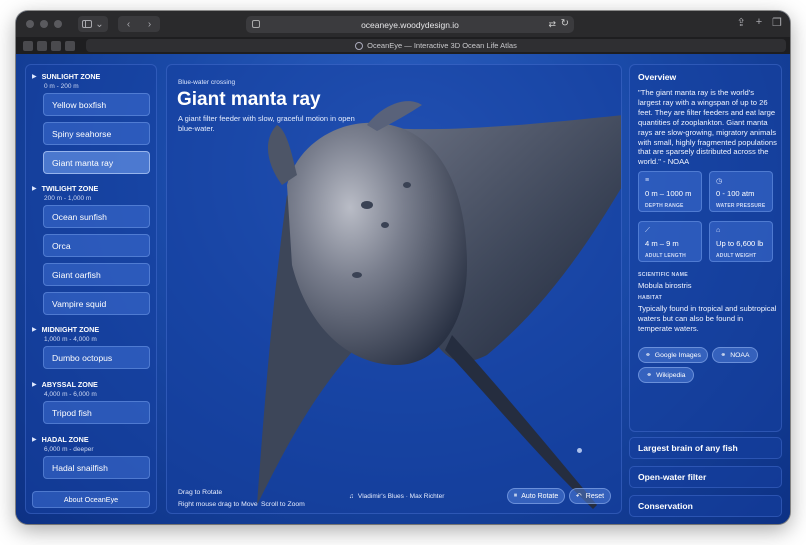 Image resolution: width=806 pixels, height=545 pixels. What do you see at coordinates (665, 256) in the screenshot?
I see `stat-label: ADULT LENGTH` at bounding box center [665, 256].